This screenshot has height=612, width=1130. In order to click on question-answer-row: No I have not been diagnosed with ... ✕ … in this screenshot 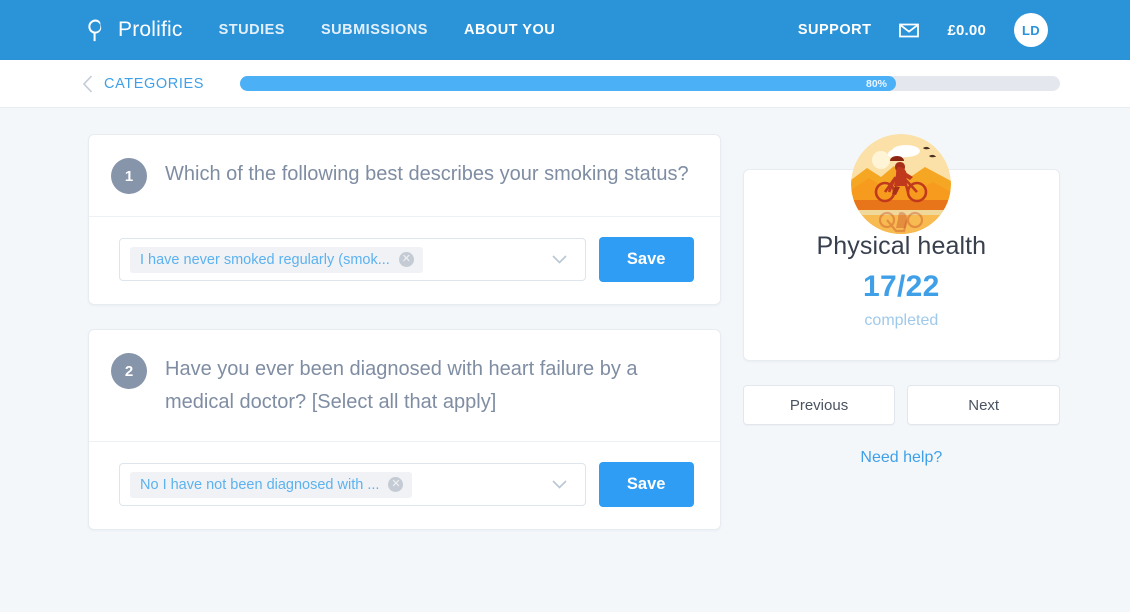, I will do `click(404, 485)`.